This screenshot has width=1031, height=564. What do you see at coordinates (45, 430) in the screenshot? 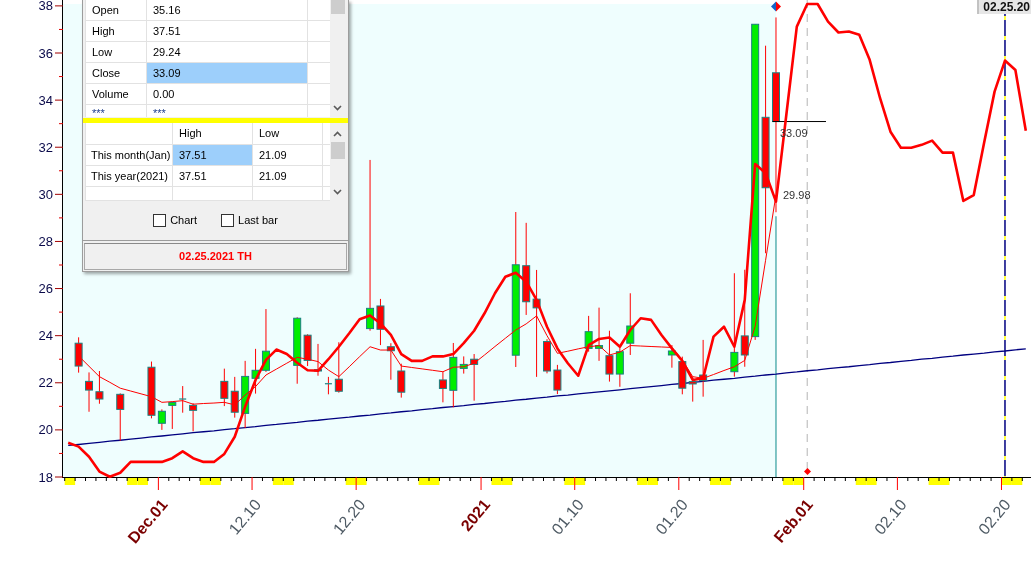
I see `price-axis-label: 20` at bounding box center [45, 430].